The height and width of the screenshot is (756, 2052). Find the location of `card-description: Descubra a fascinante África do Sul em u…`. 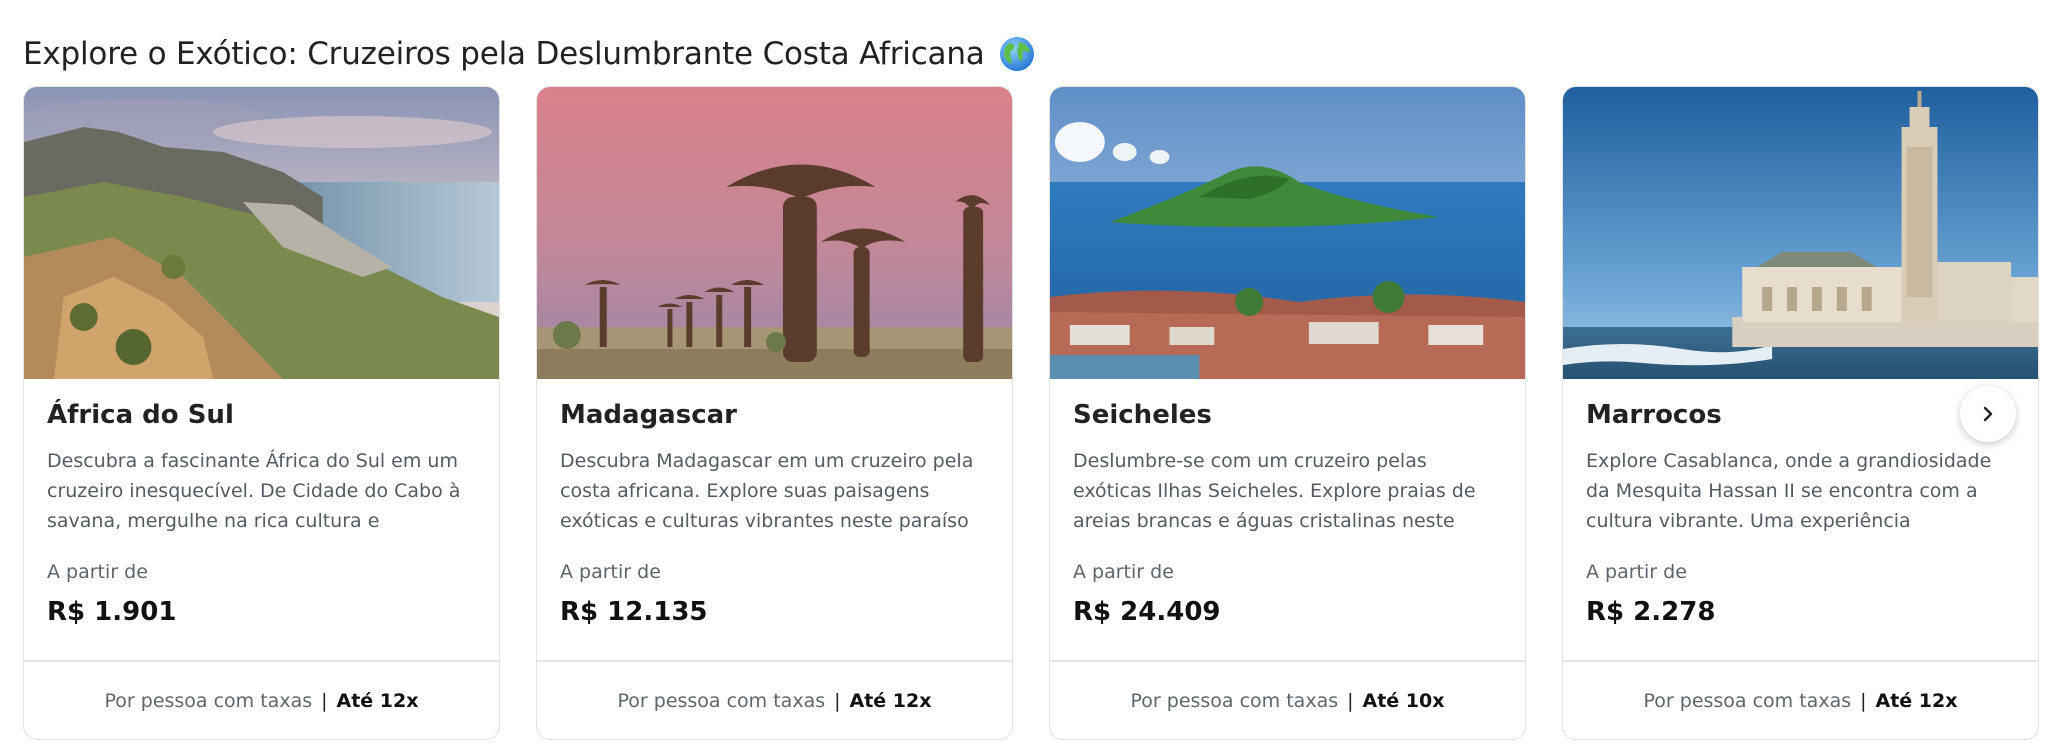

card-description: Descubra a fascinante África do Sul em u… is located at coordinates (254, 491).